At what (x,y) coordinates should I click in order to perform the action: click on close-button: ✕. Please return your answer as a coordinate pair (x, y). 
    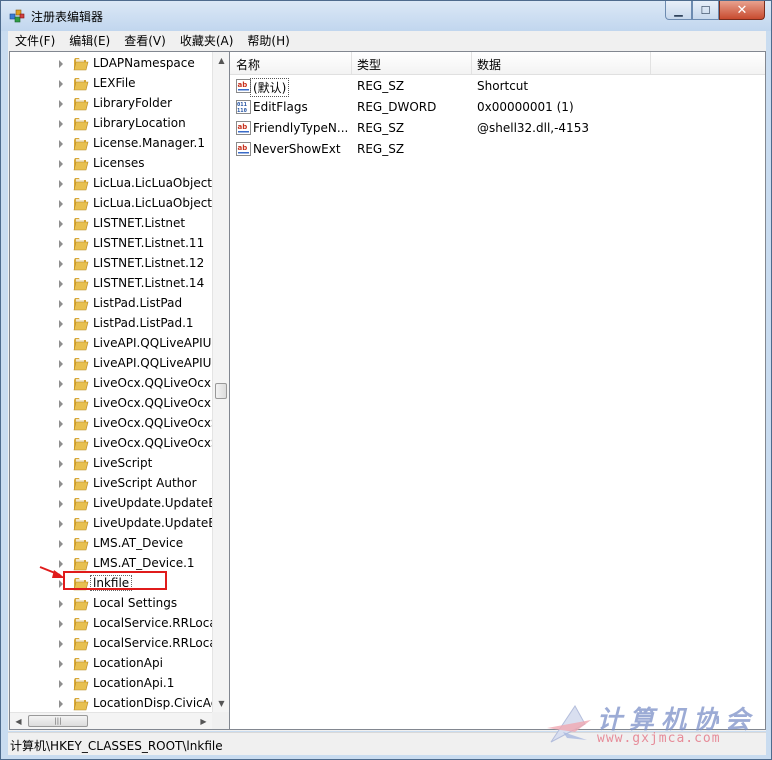
    Looking at the image, I should click on (742, 10).